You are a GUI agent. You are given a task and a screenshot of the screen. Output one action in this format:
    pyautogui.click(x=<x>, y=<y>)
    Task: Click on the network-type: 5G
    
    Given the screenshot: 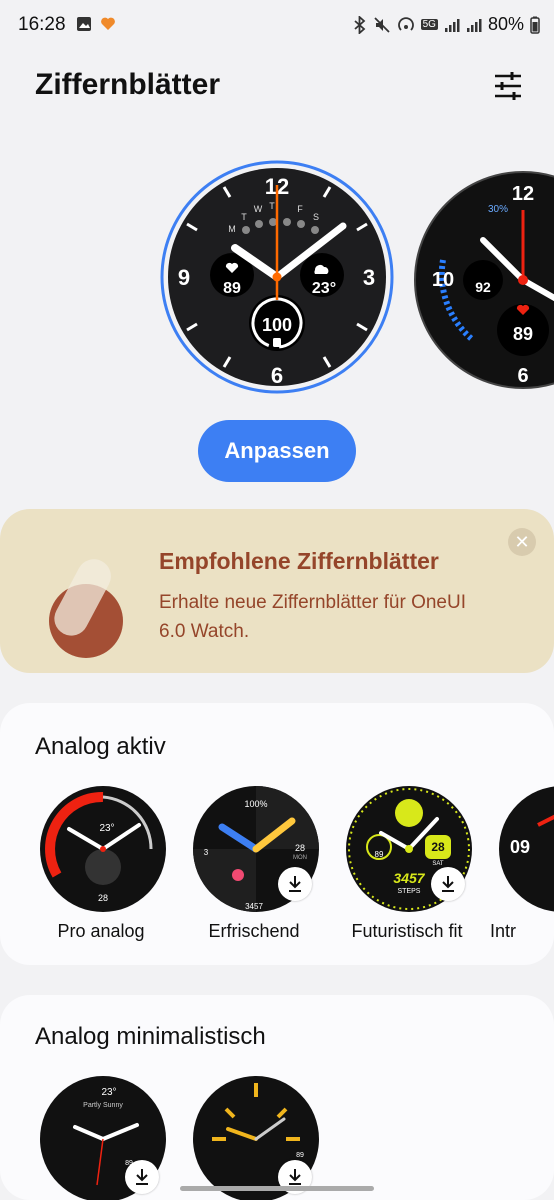 What is the action you would take?
    pyautogui.click(x=429, y=24)
    